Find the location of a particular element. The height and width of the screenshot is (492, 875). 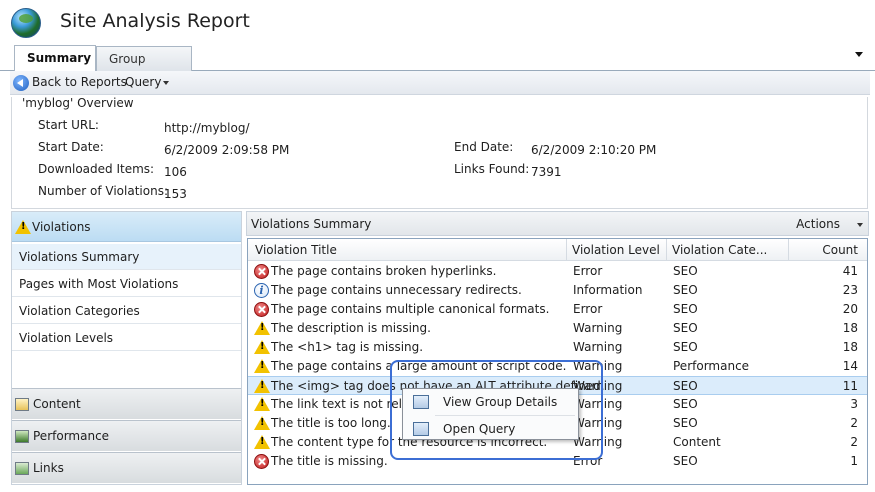

column-header-level: Violation Level is located at coordinates (616, 250).